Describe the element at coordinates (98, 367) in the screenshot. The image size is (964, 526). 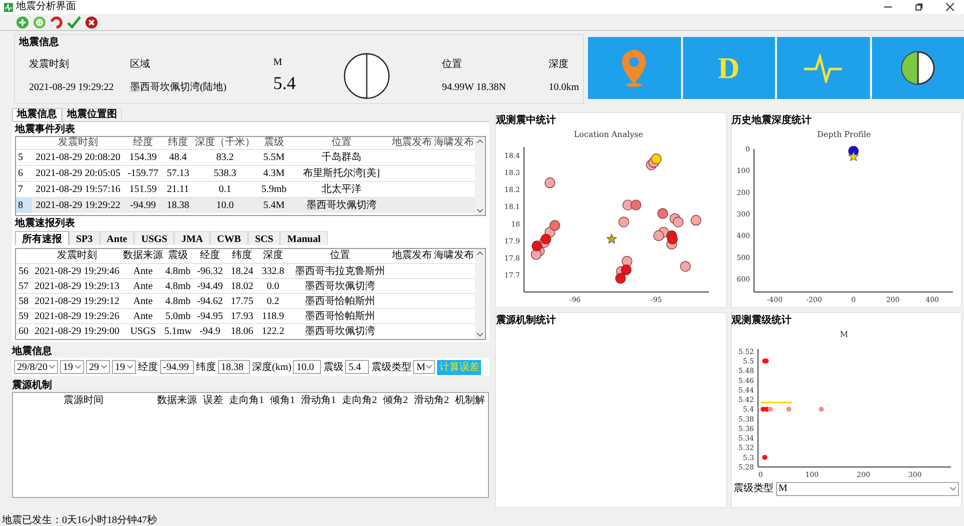
I see `dropdown: 29` at that location.